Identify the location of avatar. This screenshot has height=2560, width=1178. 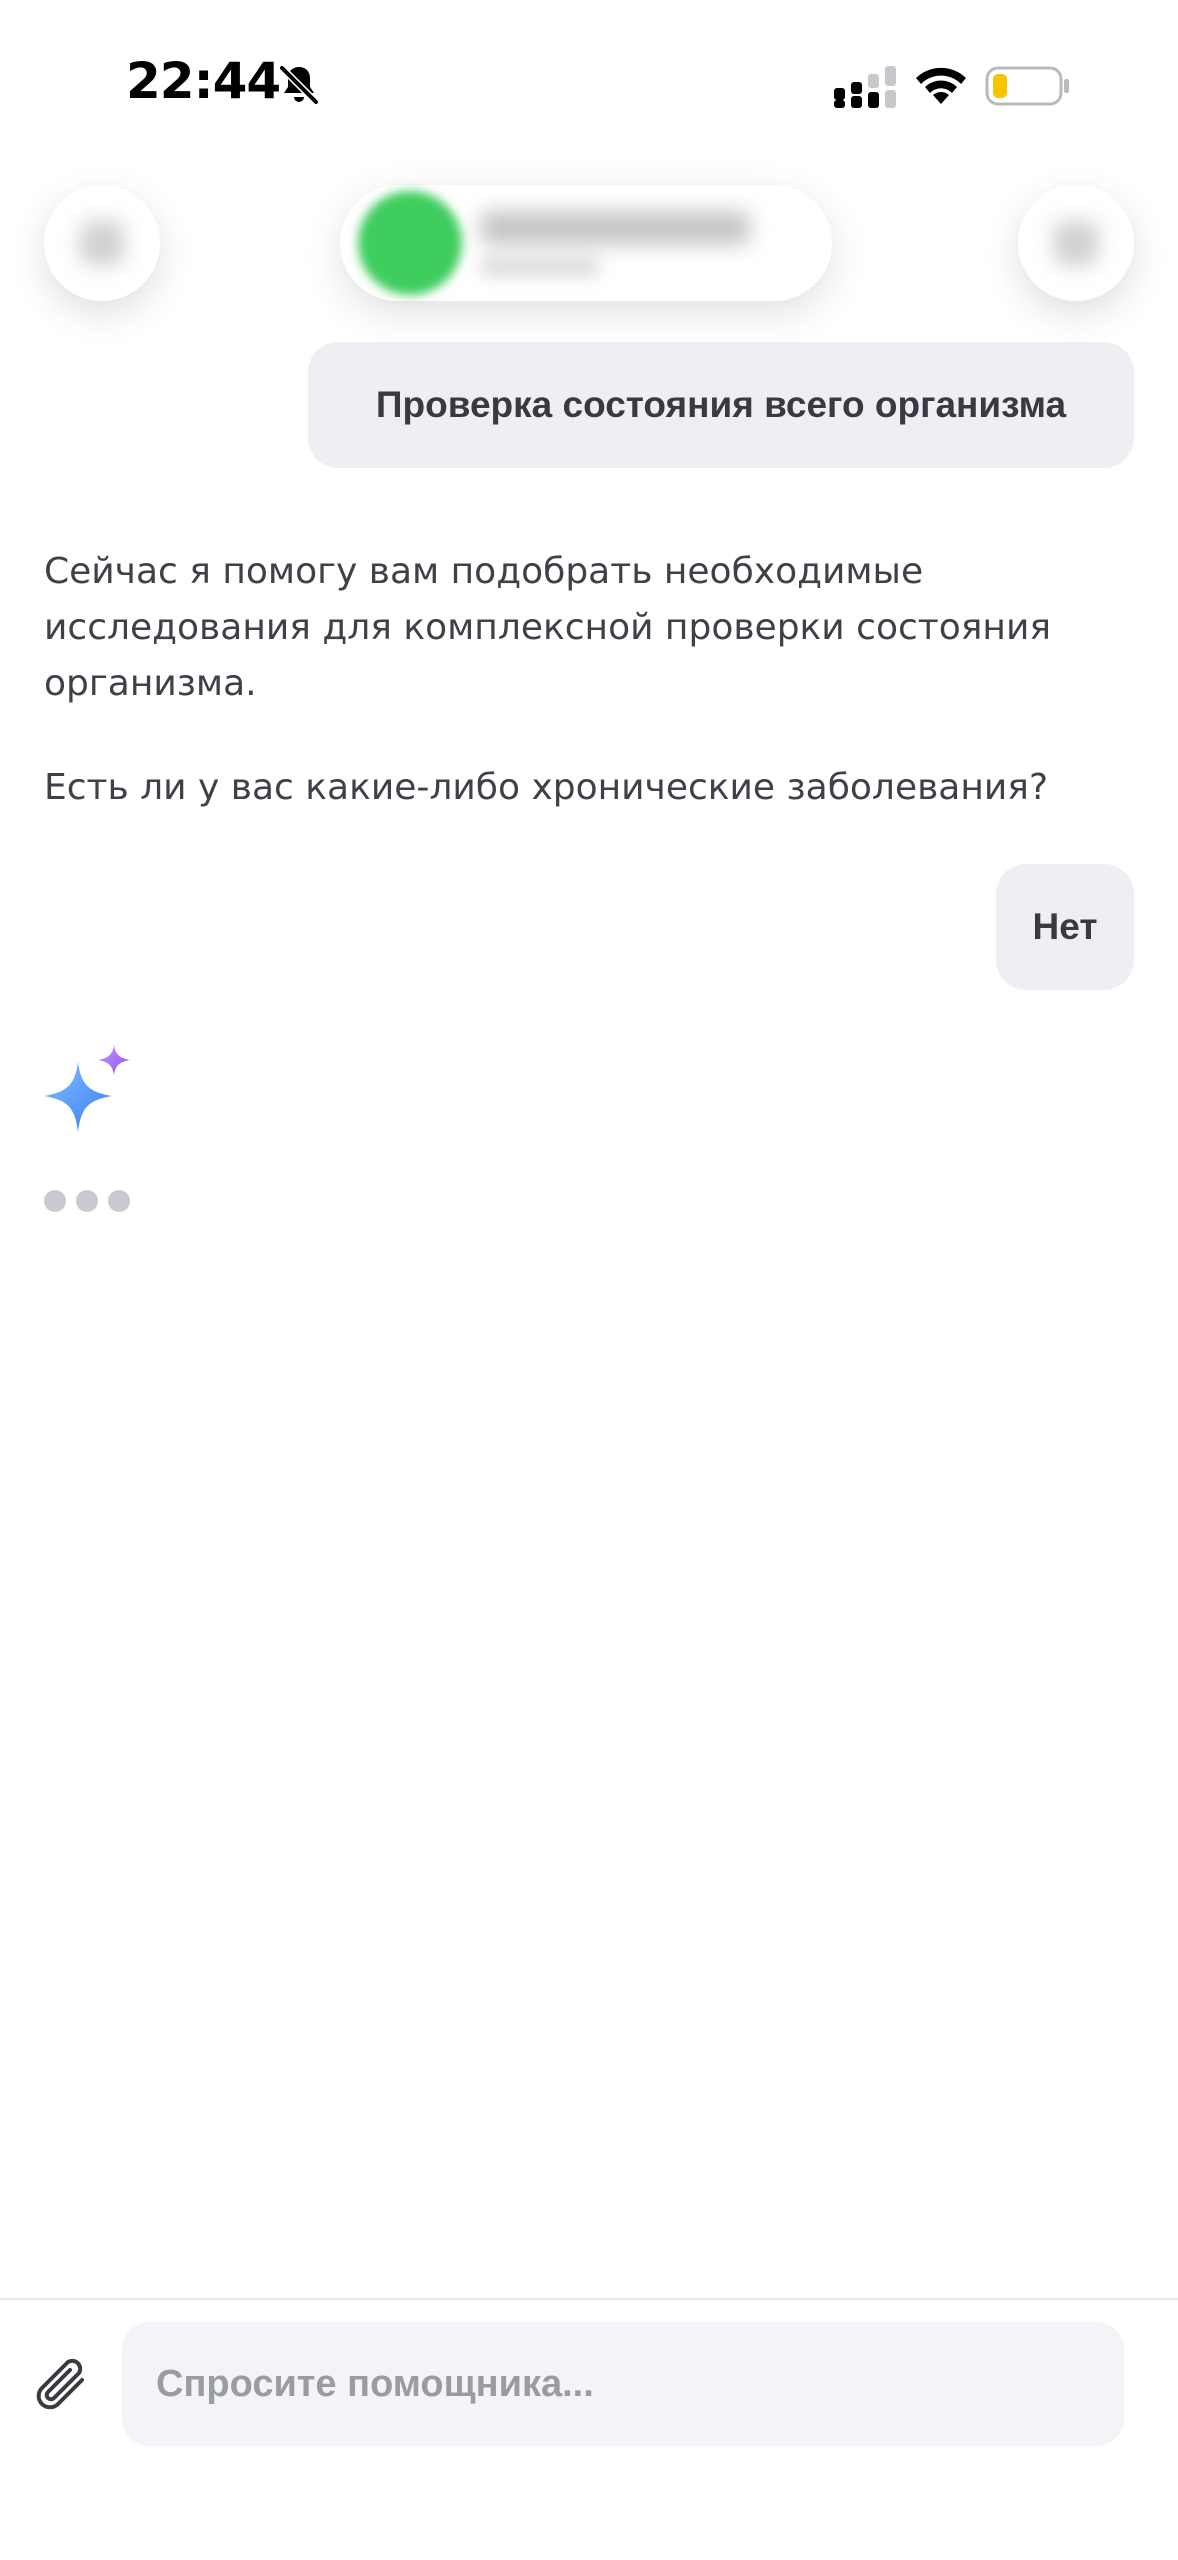
(410, 243).